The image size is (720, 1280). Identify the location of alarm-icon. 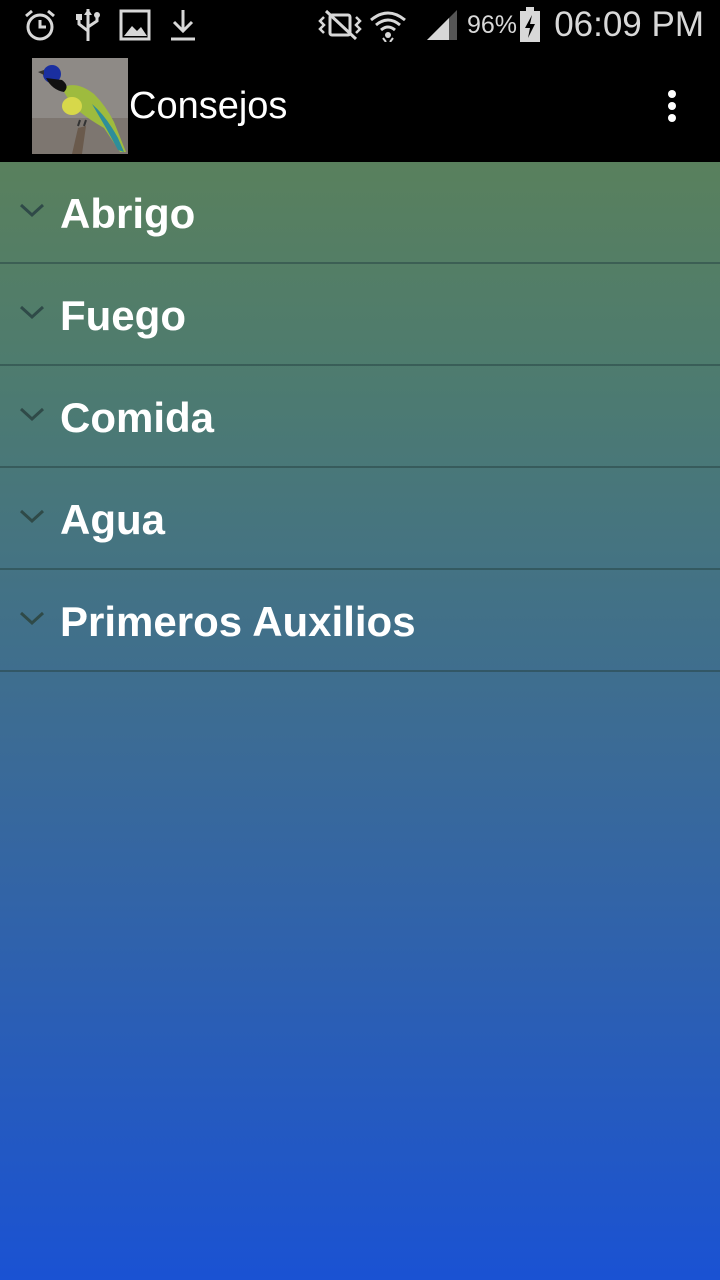
(40, 25).